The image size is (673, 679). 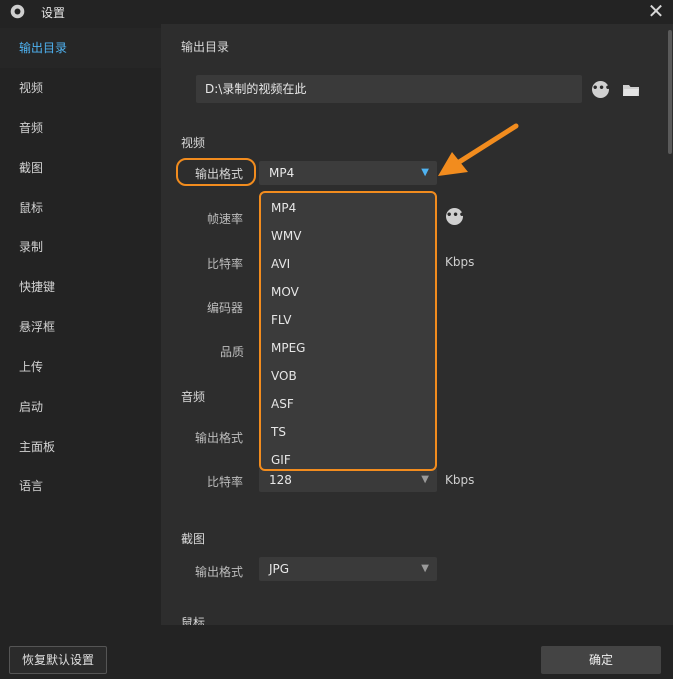 I want to click on screenshot-format-value: JPG, so click(x=279, y=569).